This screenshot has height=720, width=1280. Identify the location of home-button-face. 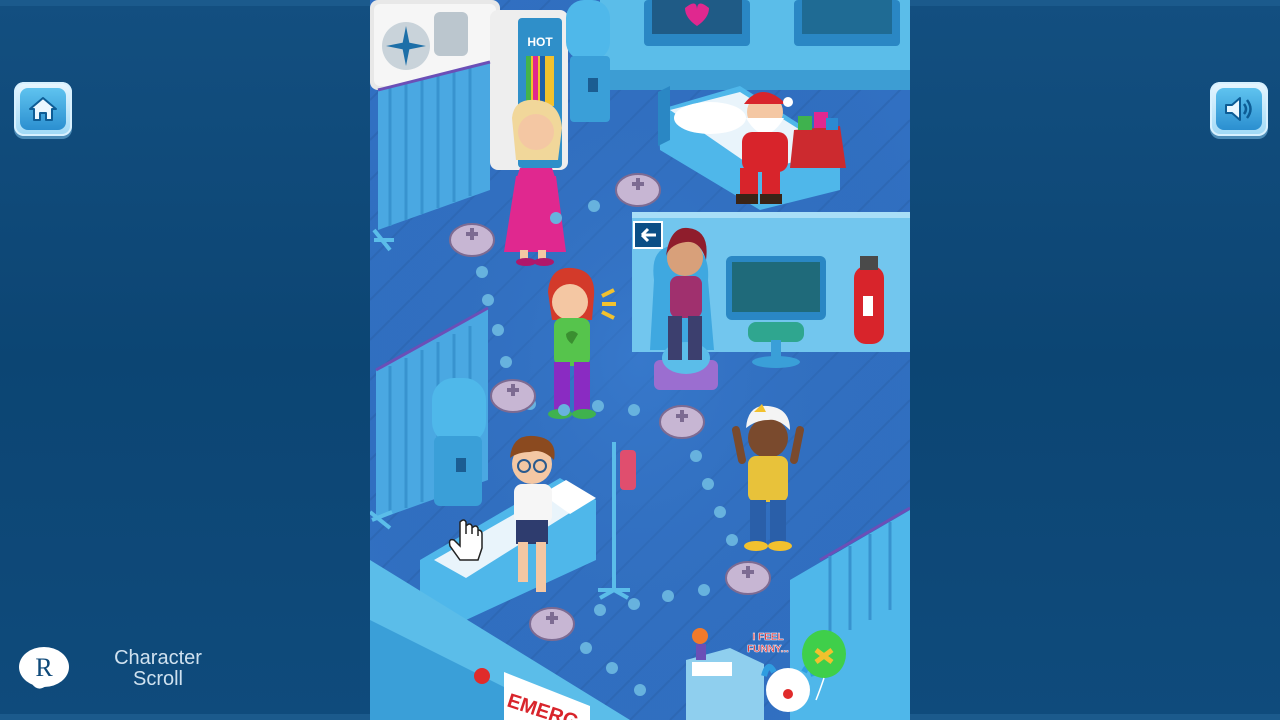
(43, 109).